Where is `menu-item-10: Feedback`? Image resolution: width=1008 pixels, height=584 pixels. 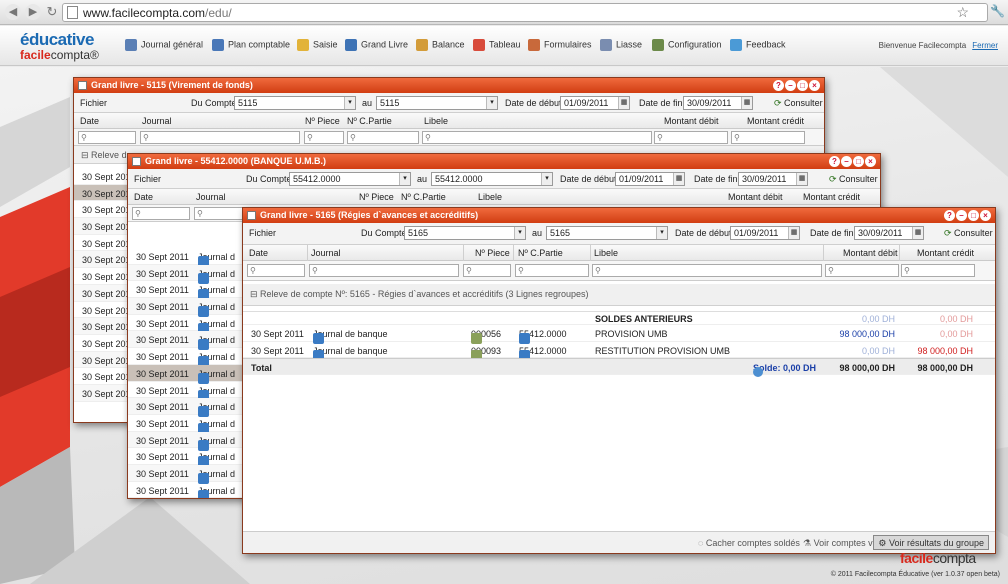 menu-item-10: Feedback is located at coordinates (758, 45).